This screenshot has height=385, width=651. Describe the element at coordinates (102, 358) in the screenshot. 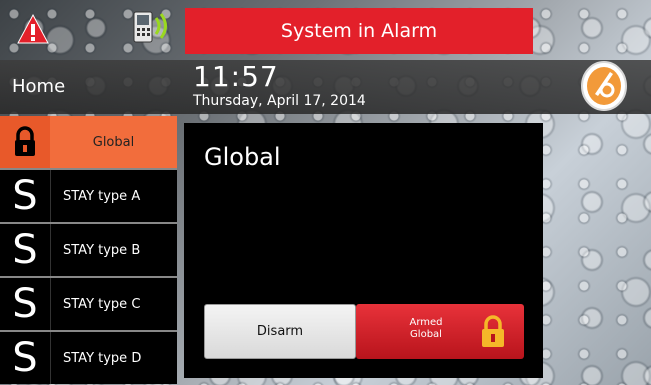

I see `sidebar-item-label: STAY type D` at that location.